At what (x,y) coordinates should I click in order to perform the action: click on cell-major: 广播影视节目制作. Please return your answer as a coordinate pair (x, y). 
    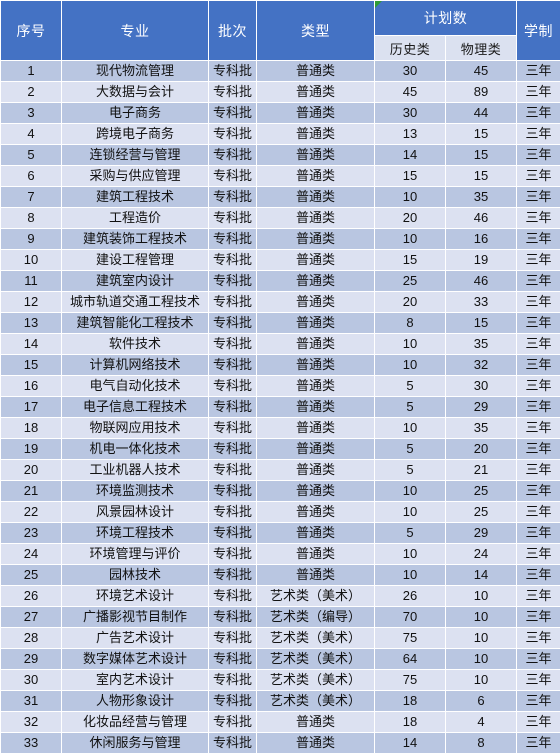
    Looking at the image, I should click on (135, 617).